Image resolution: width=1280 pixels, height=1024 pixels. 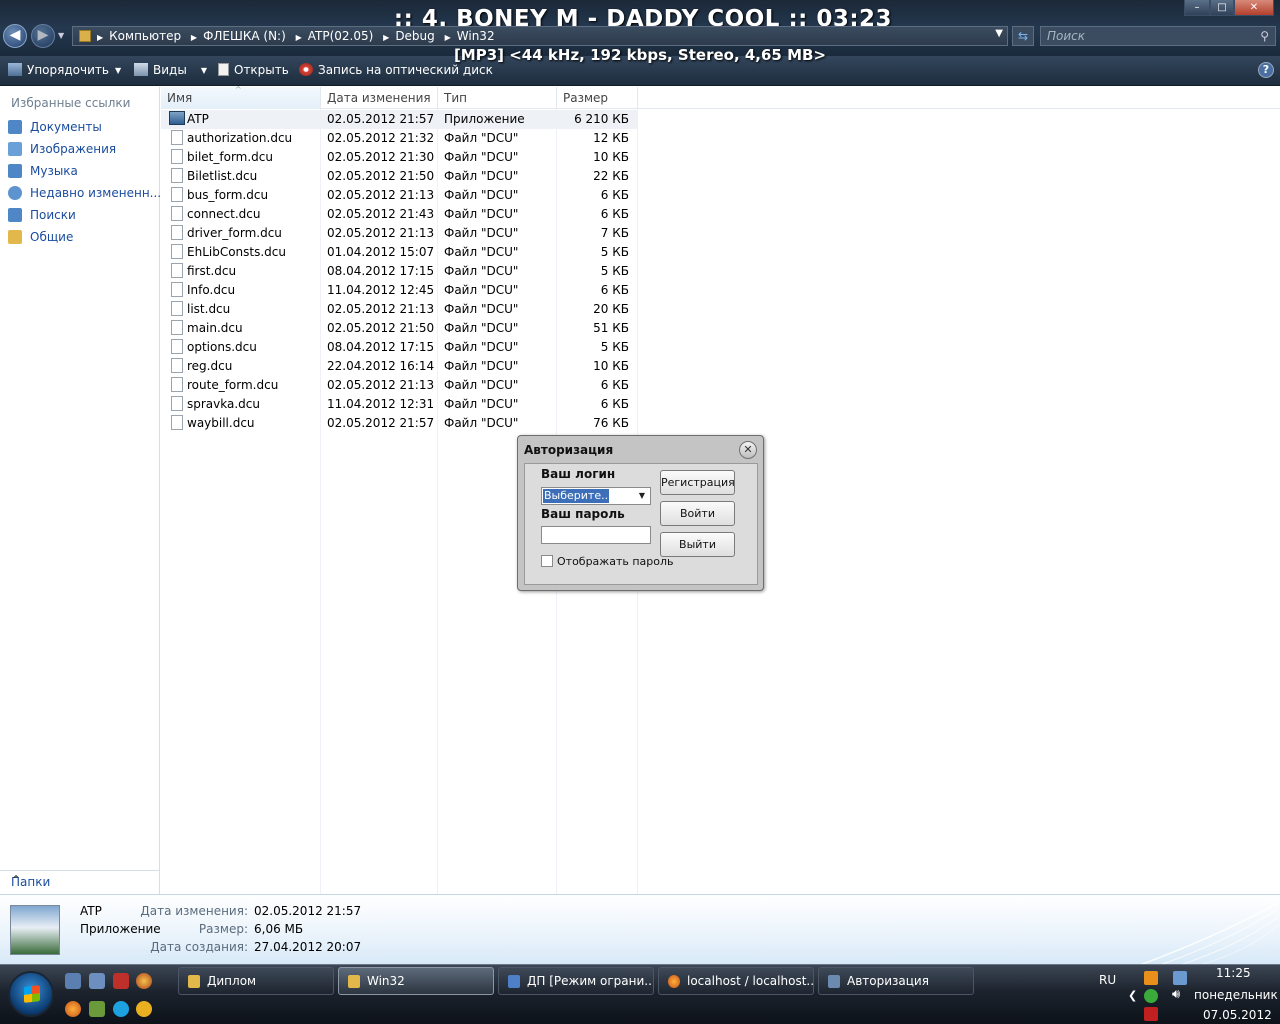 I want to click on clock-time: 11:25, so click(x=1233, y=973).